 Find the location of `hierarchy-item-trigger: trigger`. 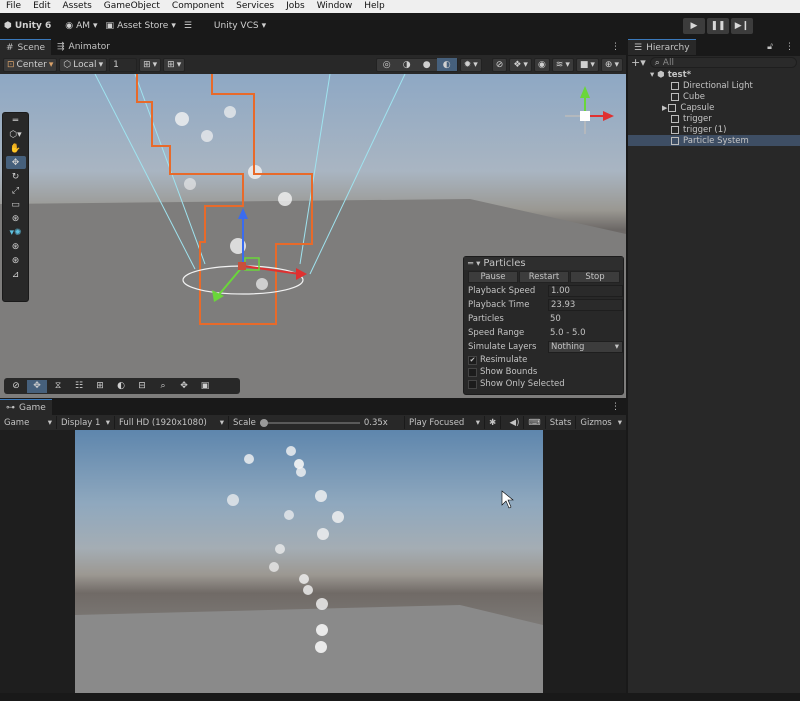

hierarchy-item-trigger: trigger is located at coordinates (714, 118).